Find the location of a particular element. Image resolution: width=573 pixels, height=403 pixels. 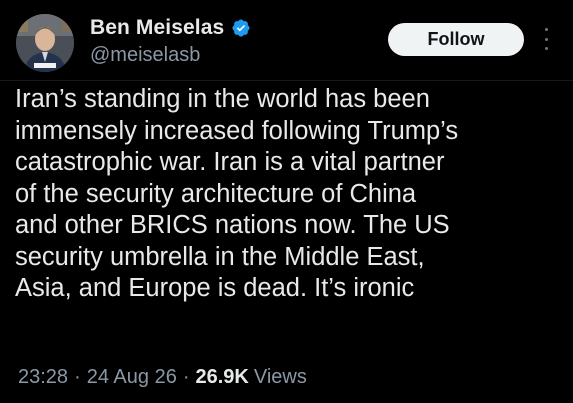

tweet-text-line: and other BRICS nations now. The US is located at coordinates (232, 225).